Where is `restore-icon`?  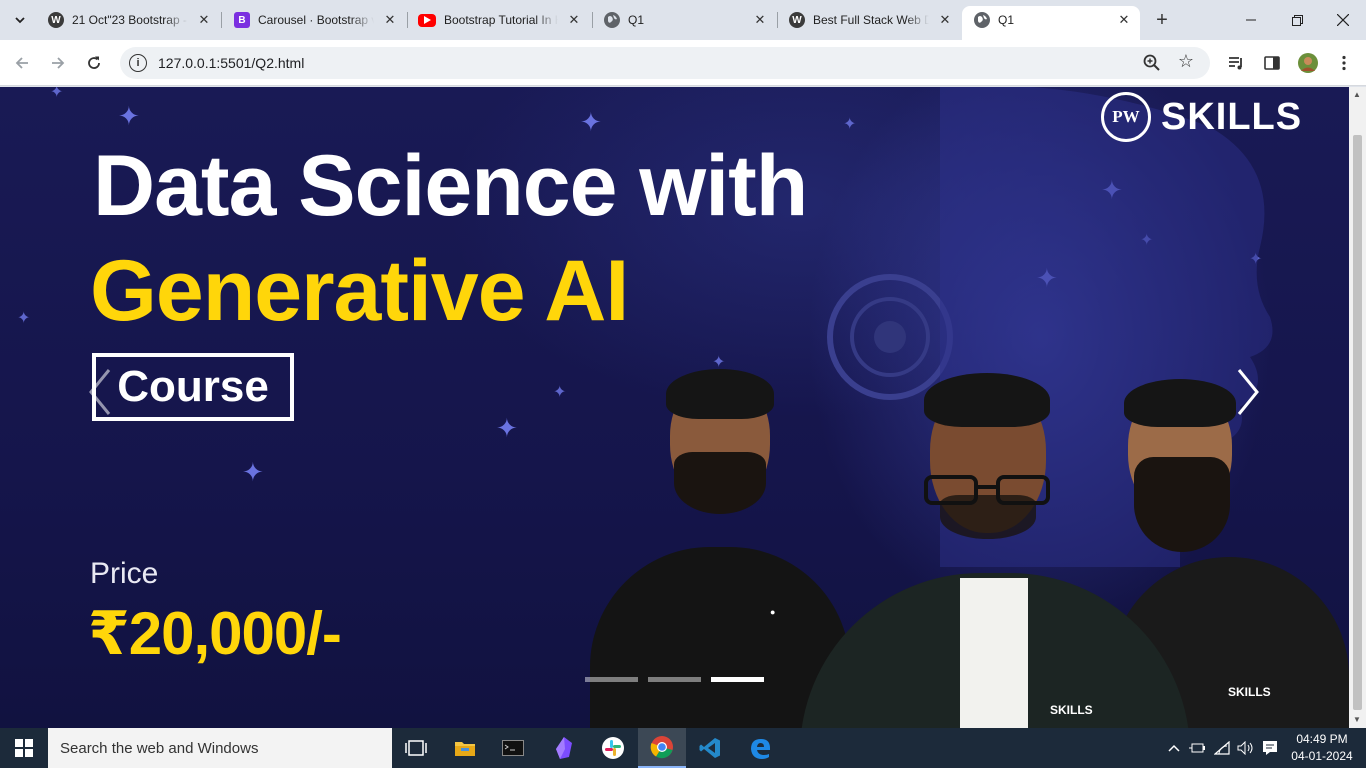
restore-icon is located at coordinates (1297, 20).